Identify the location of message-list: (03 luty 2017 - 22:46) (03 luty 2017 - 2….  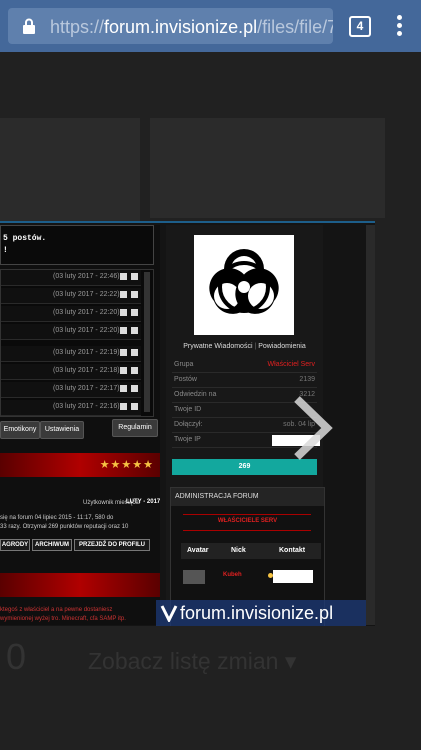
(77, 343).